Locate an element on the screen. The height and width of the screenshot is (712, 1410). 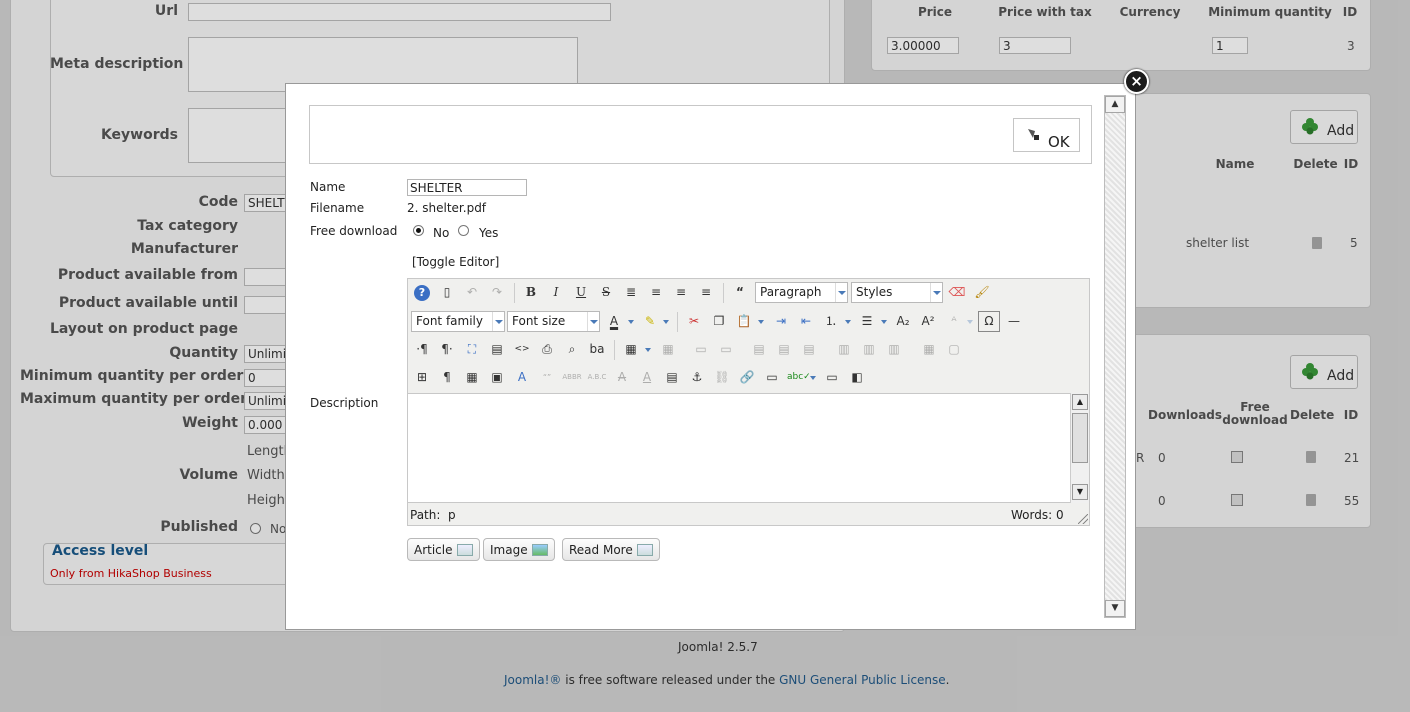
show-blocks-icon: ¶ is located at coordinates (447, 377).